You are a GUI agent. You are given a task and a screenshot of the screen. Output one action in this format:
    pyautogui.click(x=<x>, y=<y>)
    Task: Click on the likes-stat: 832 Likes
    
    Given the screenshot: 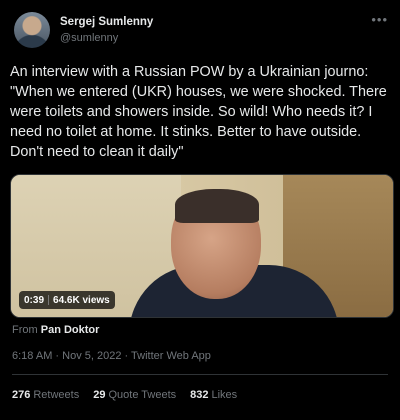 What is the action you would take?
    pyautogui.click(x=213, y=395)
    